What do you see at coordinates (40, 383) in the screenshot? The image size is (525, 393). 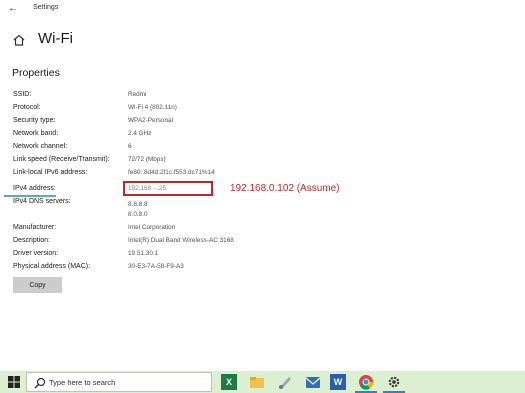 I see `search-icon` at bounding box center [40, 383].